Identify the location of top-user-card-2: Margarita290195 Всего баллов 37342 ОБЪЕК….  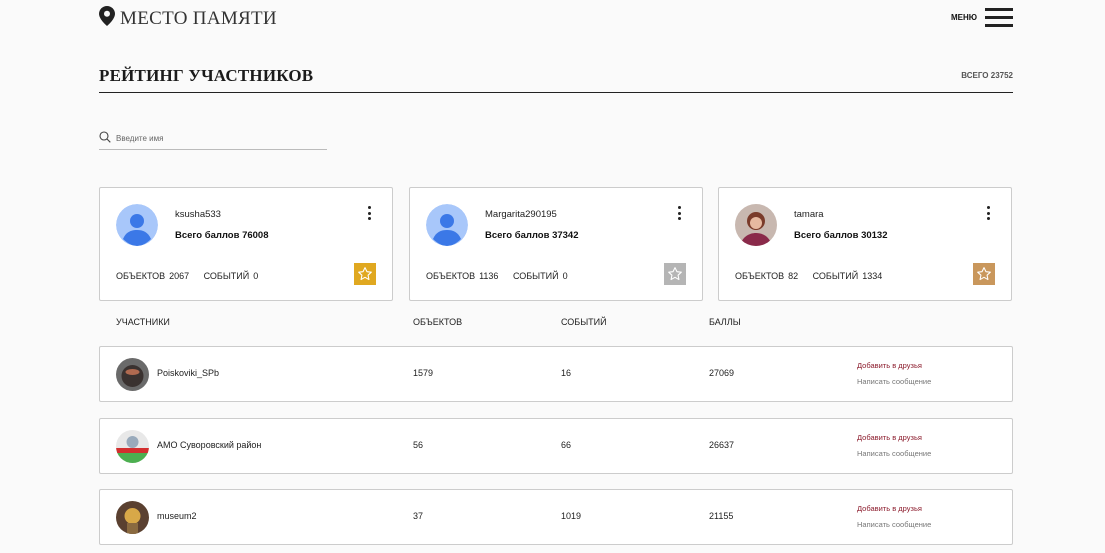
(556, 244).